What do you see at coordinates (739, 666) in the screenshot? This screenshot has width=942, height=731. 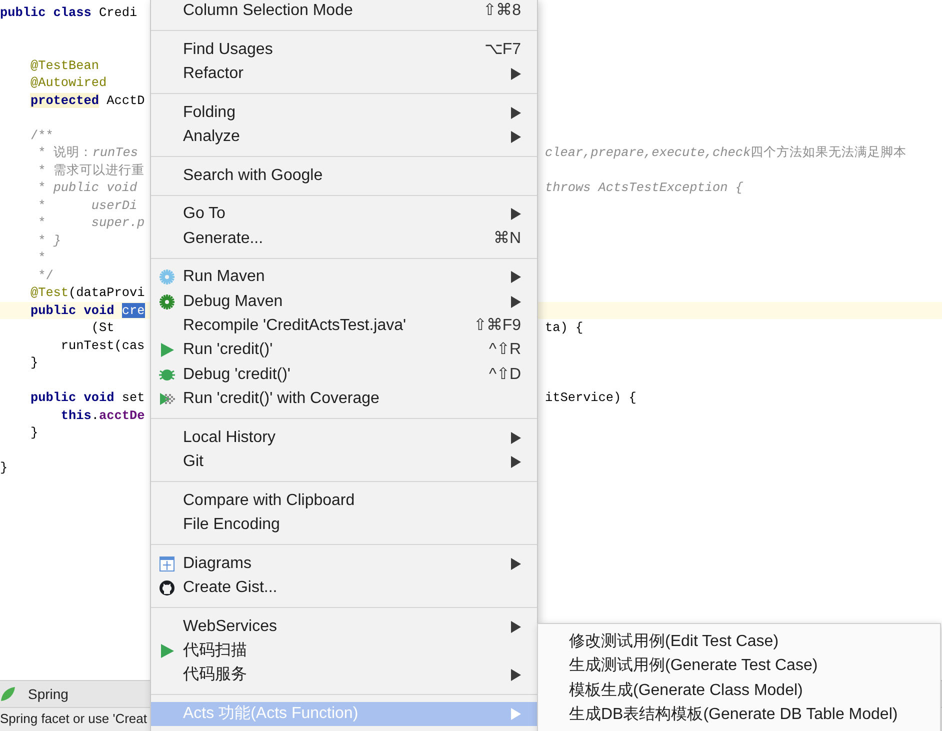 I see `submenu-item: 生成测试用例(Generate Test Case)` at bounding box center [739, 666].